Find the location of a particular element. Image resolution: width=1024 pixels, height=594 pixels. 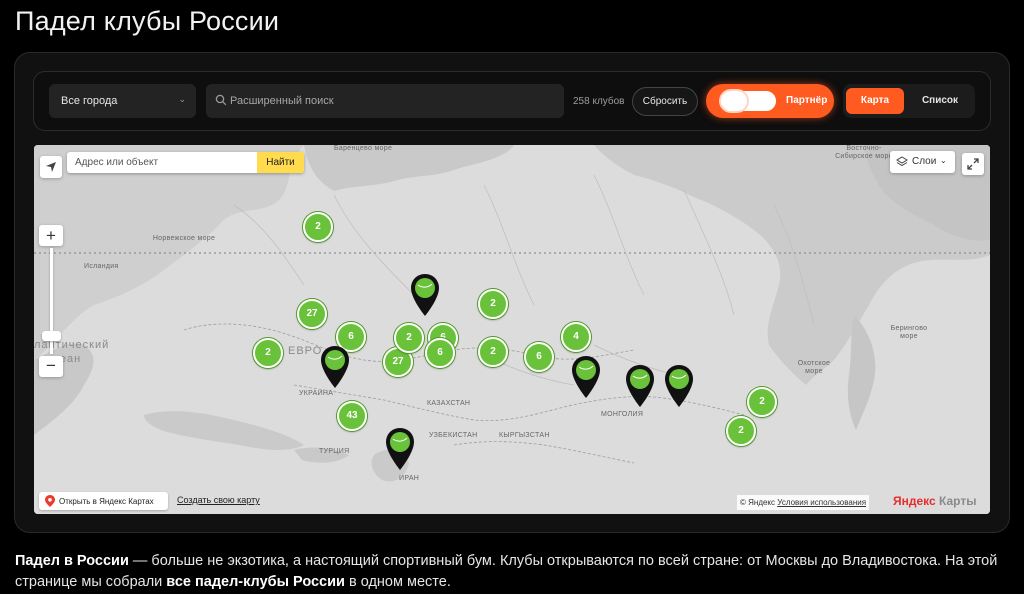

cluster-marker: 27 is located at coordinates (312, 314).